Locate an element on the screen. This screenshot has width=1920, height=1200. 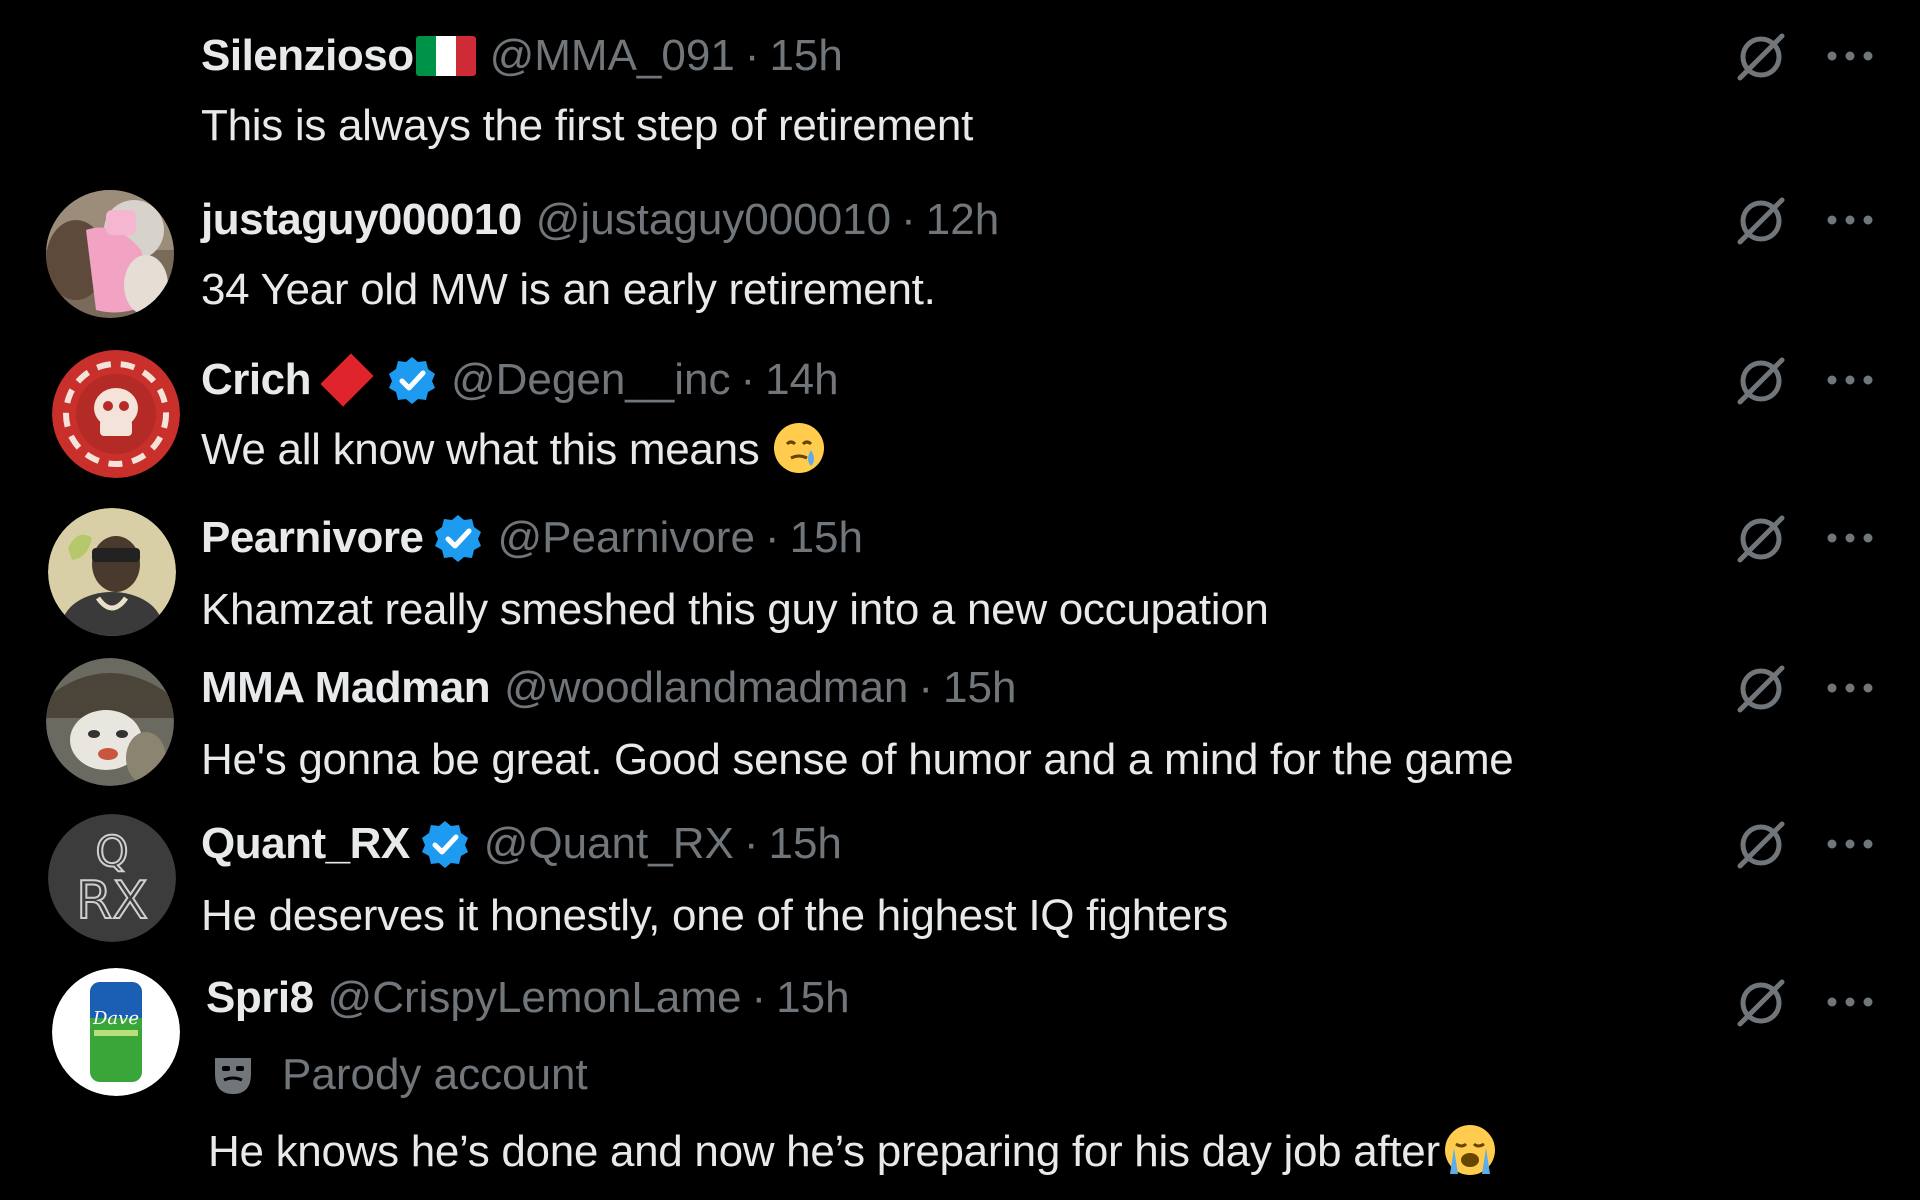
user-handle: @MMA_091 is located at coordinates (612, 56).